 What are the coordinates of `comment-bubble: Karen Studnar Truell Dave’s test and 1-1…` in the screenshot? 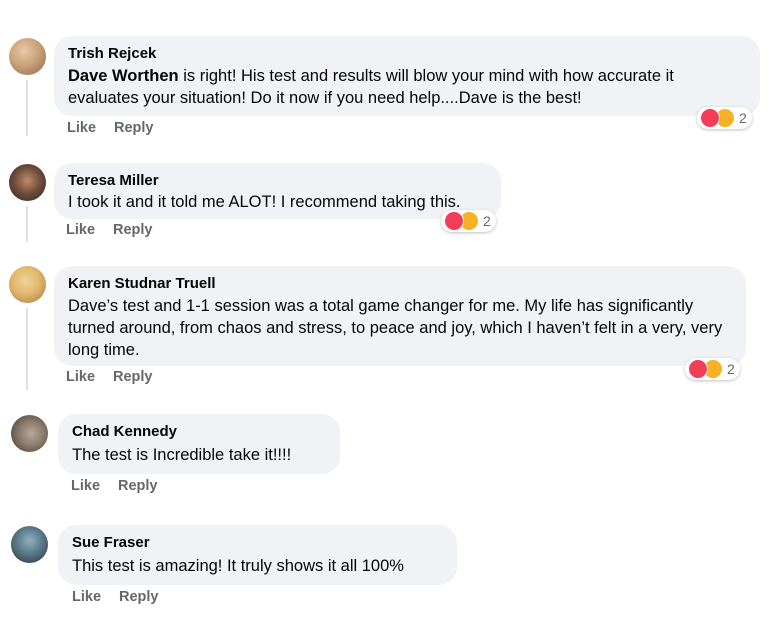 It's located at (400, 316).